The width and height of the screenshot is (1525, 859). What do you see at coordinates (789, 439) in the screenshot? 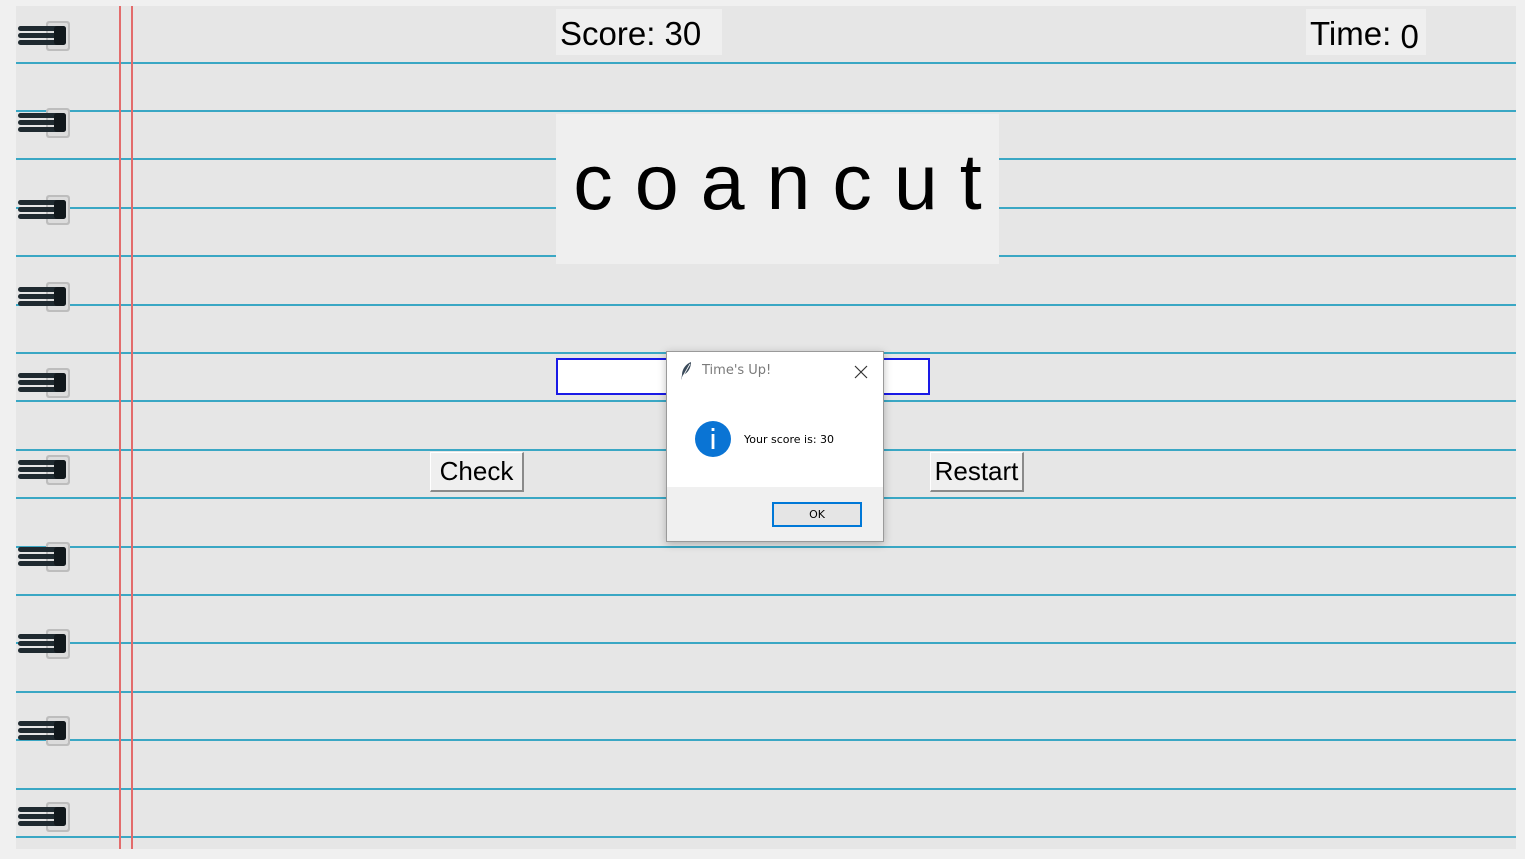
I see `dialog-message: Your score is: 30` at bounding box center [789, 439].